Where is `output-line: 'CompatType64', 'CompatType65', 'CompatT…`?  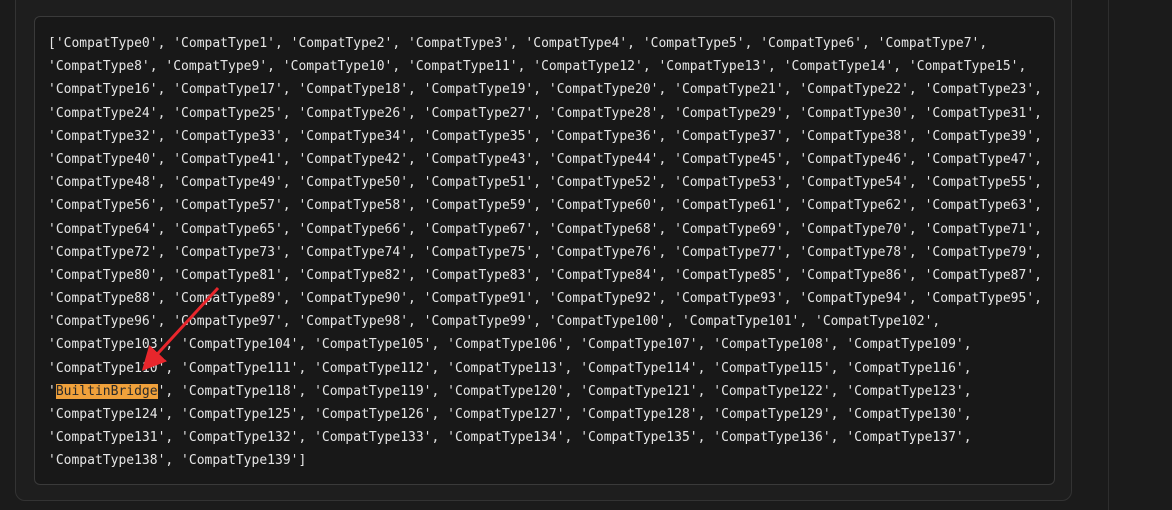
output-line: 'CompatType64', 'CompatType65', 'CompatT… is located at coordinates (545, 229).